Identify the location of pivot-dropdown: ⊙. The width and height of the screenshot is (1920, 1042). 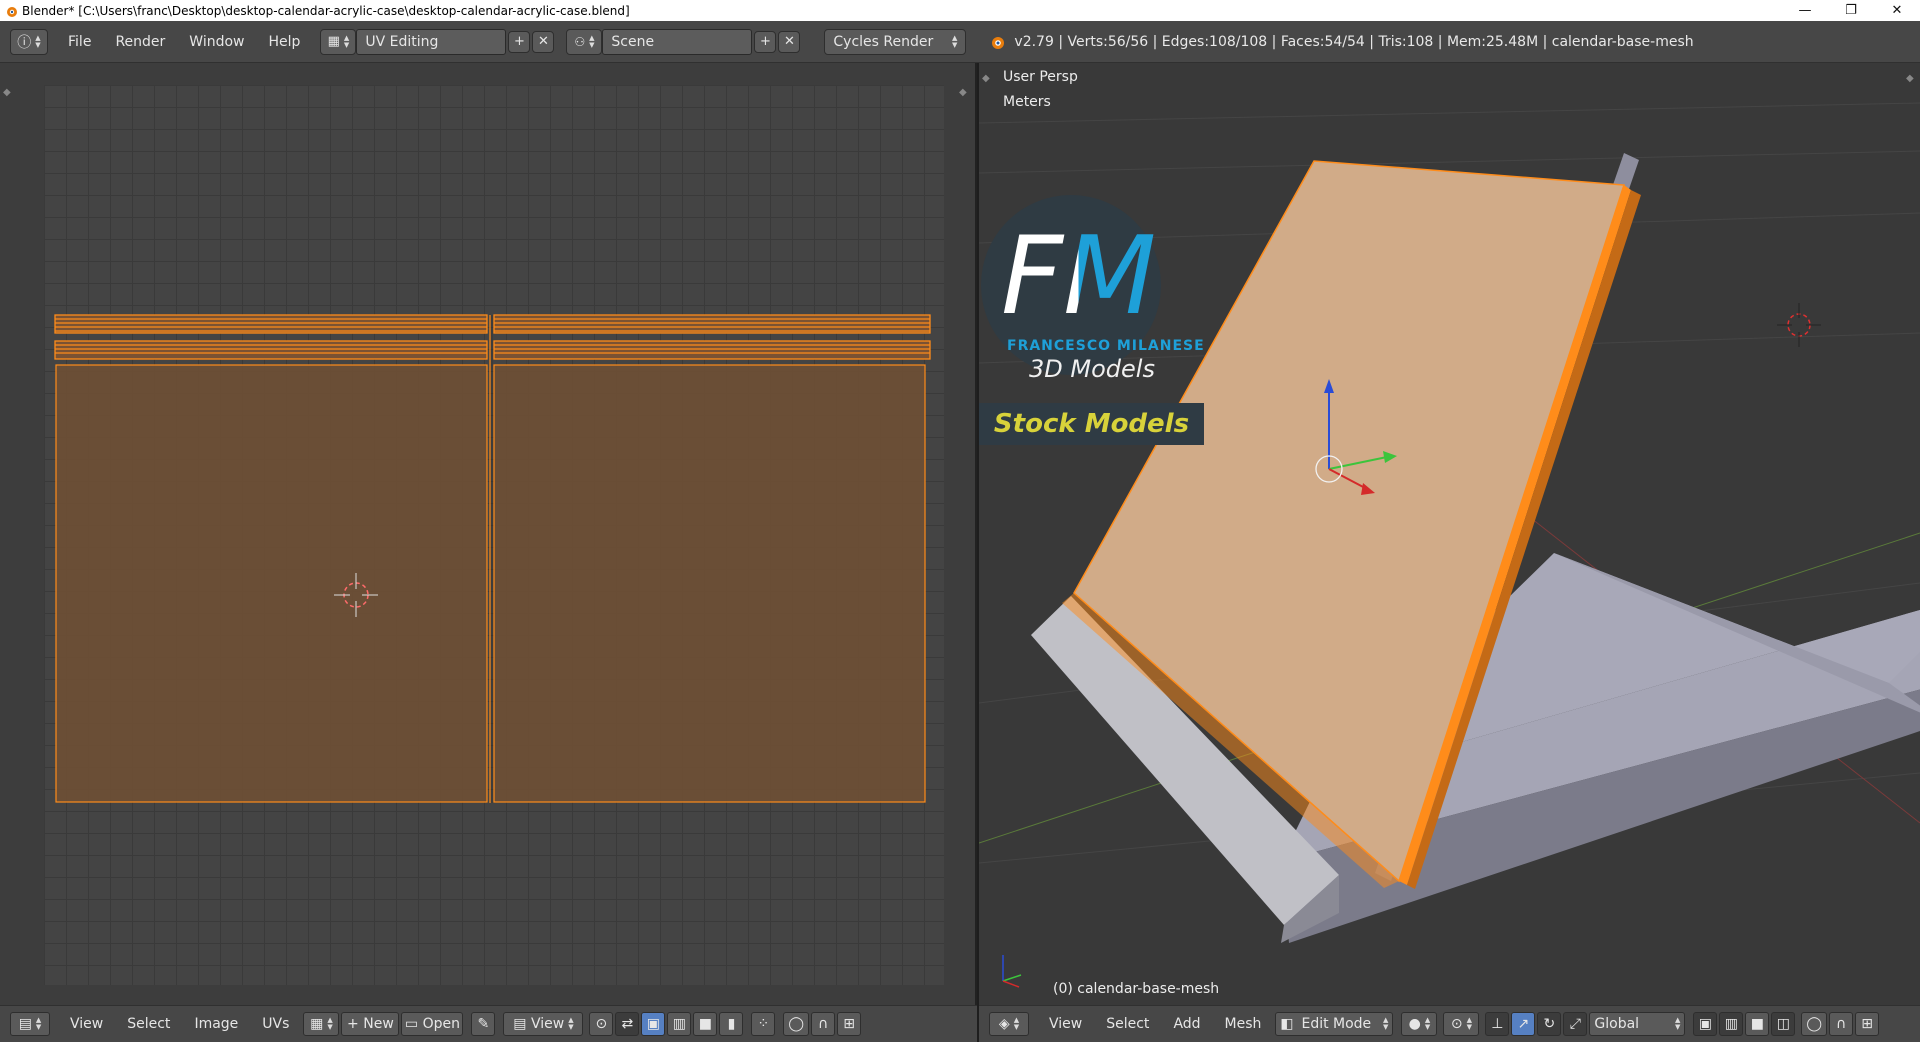
(601, 1024).